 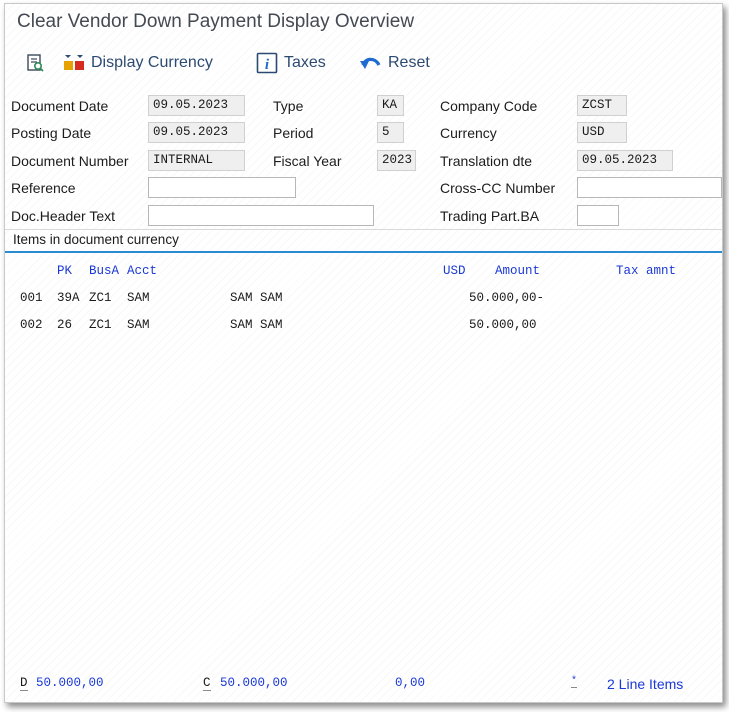 I want to click on credit-total: 50.000,00, so click(x=254, y=683).